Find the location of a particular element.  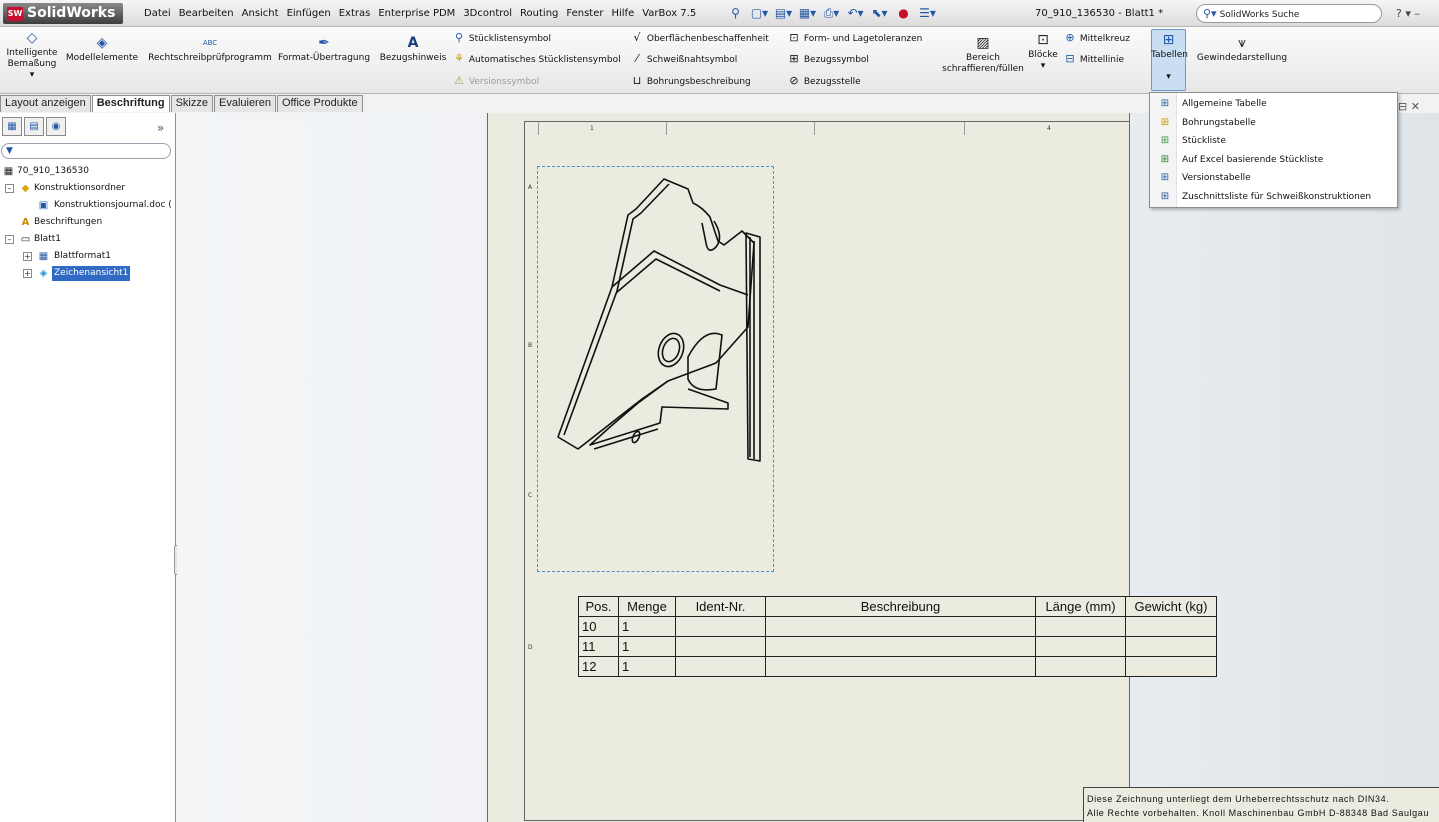

menu-item-hole-table: ⊞ Bohrungstabelle is located at coordinates (1273, 123).